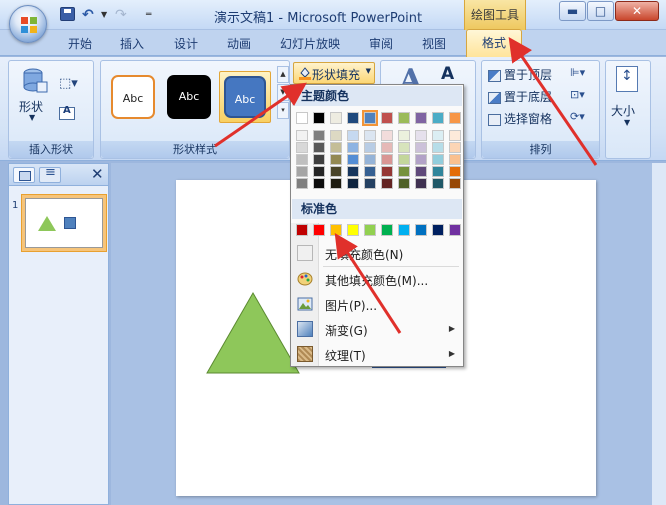 This screenshot has width=666, height=505. I want to click on tab-animation: 动画, so click(239, 43).